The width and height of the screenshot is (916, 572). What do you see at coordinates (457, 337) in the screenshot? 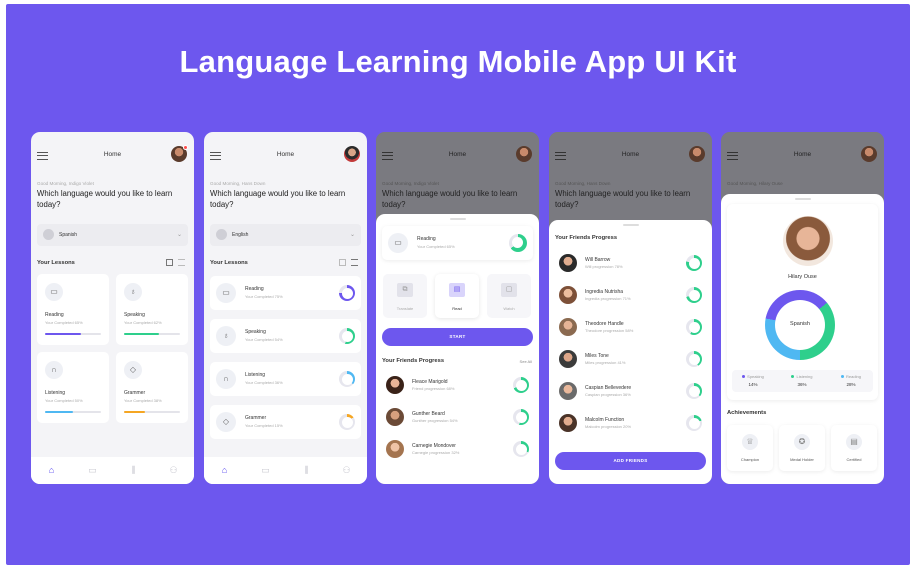
I see `start-button: START` at bounding box center [457, 337].